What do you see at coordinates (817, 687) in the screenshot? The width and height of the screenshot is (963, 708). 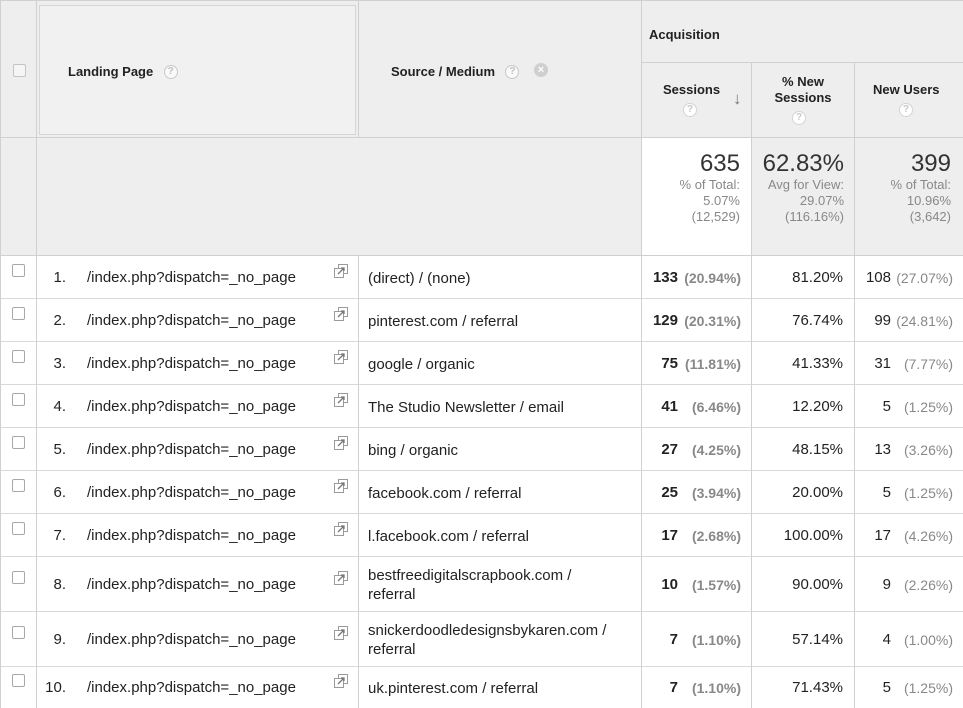 I see `pct-new-sessions-value: 71.43%` at bounding box center [817, 687].